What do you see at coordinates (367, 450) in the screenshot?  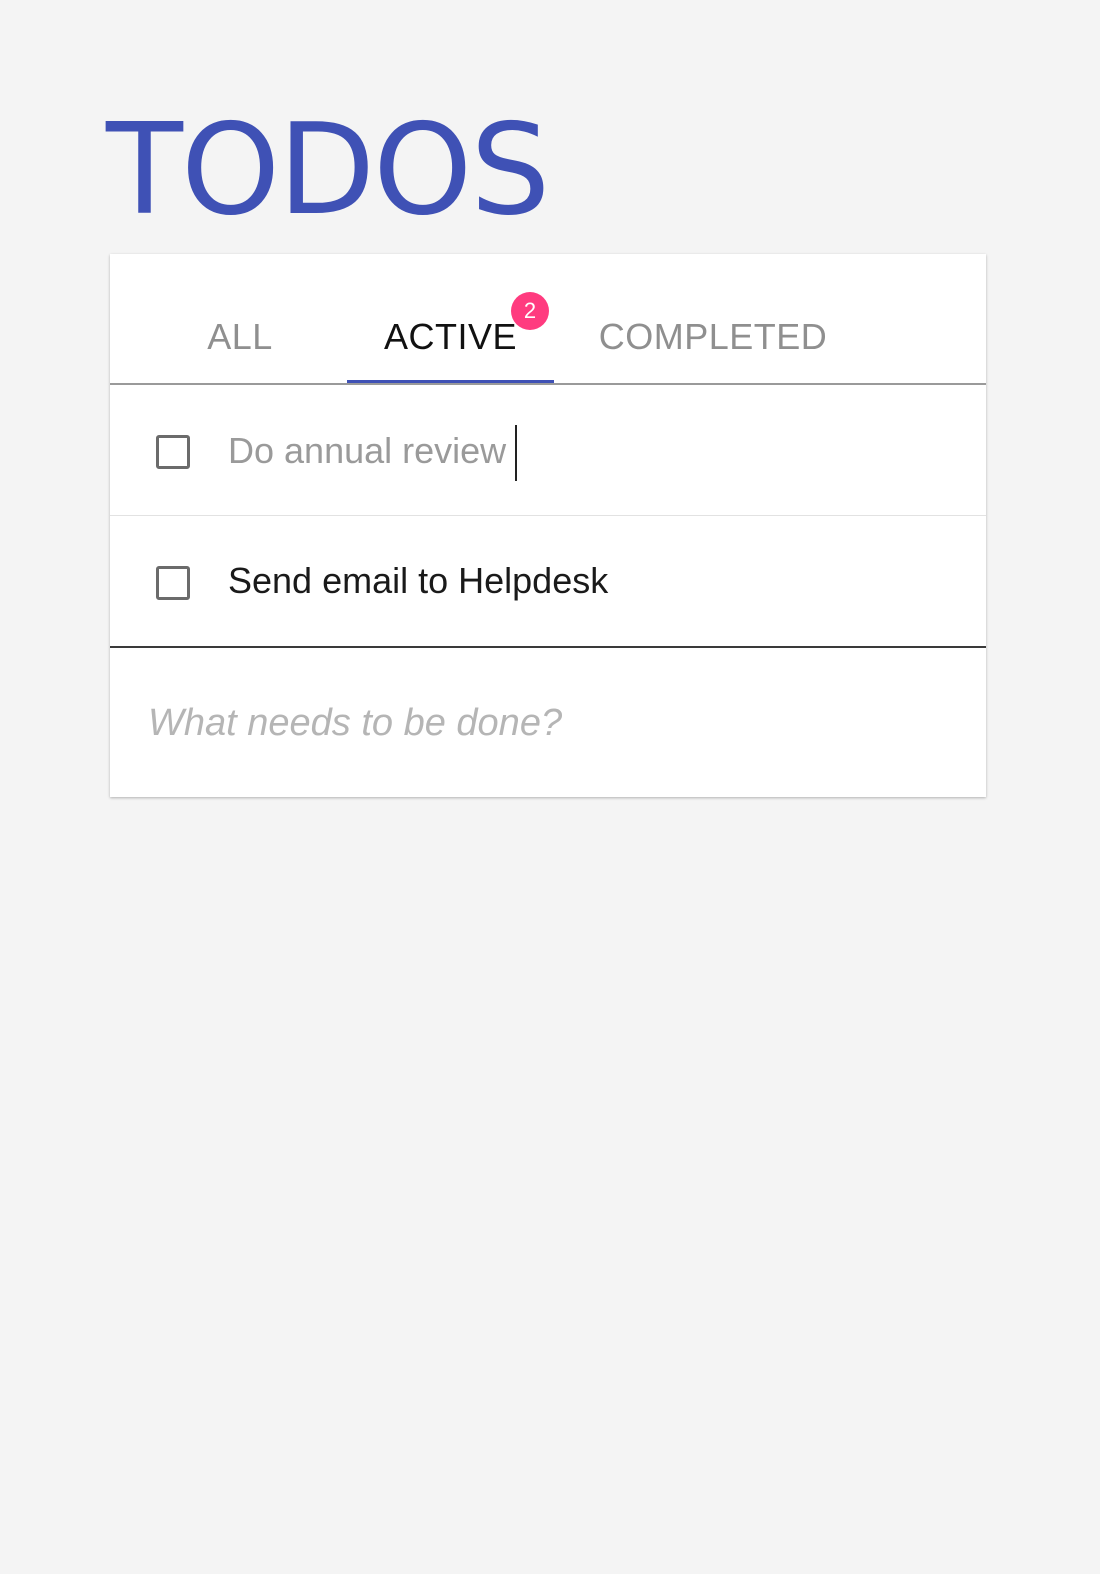 I see `todo-edit-value: Do annual review` at bounding box center [367, 450].